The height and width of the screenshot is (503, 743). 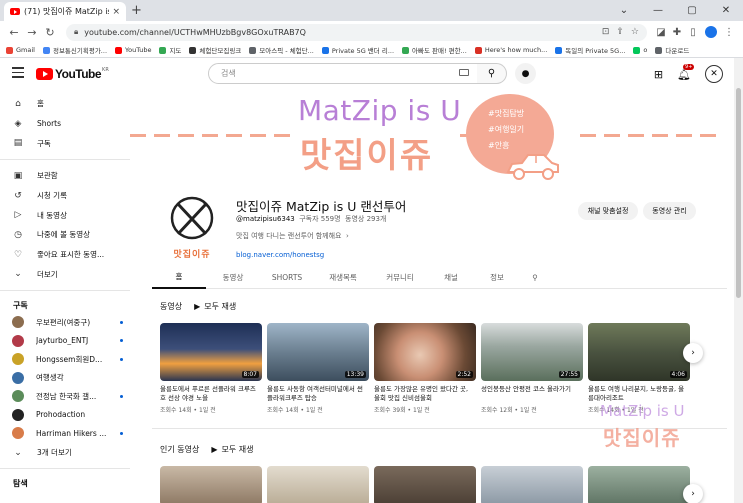 I want to click on bookmark-item: o, so click(x=640, y=50).